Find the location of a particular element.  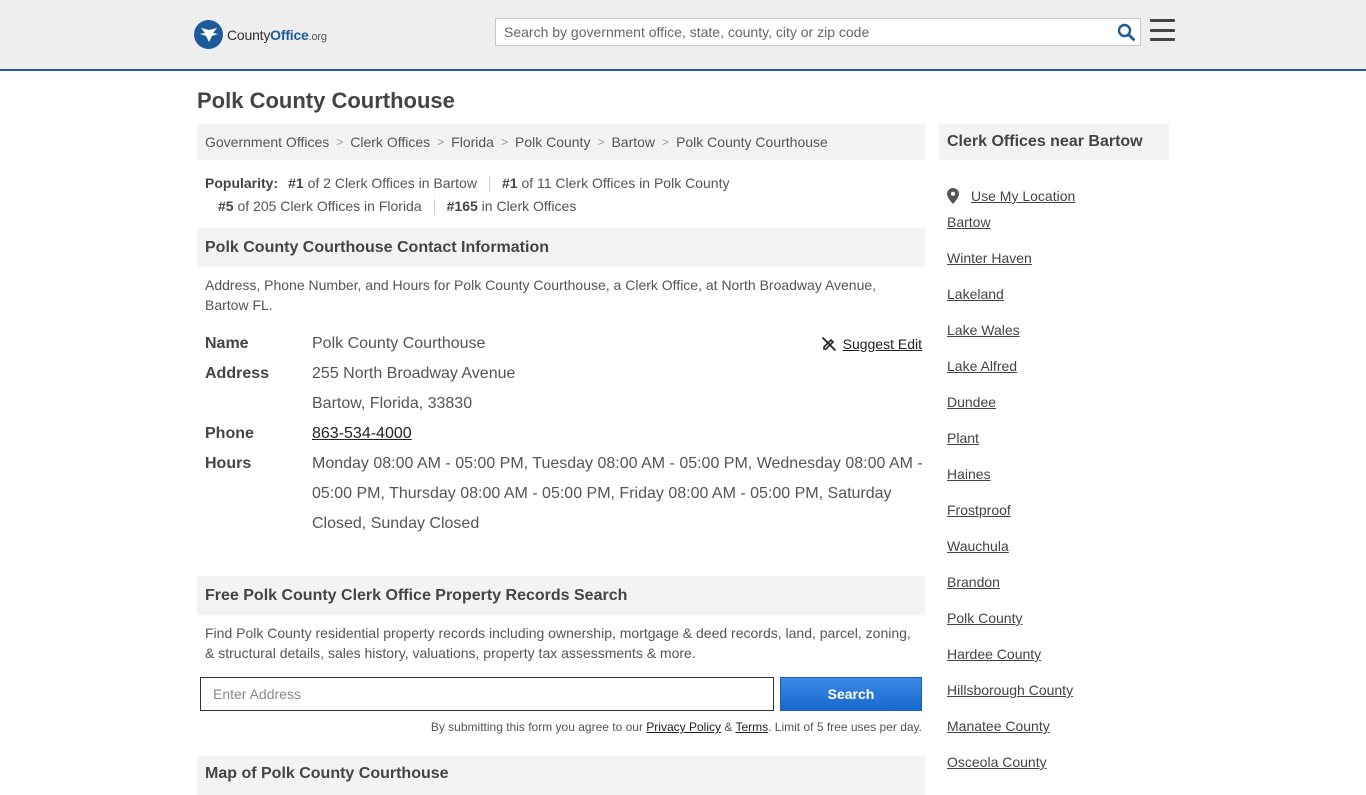

nearby-link: Lake Alfred is located at coordinates (982, 366).